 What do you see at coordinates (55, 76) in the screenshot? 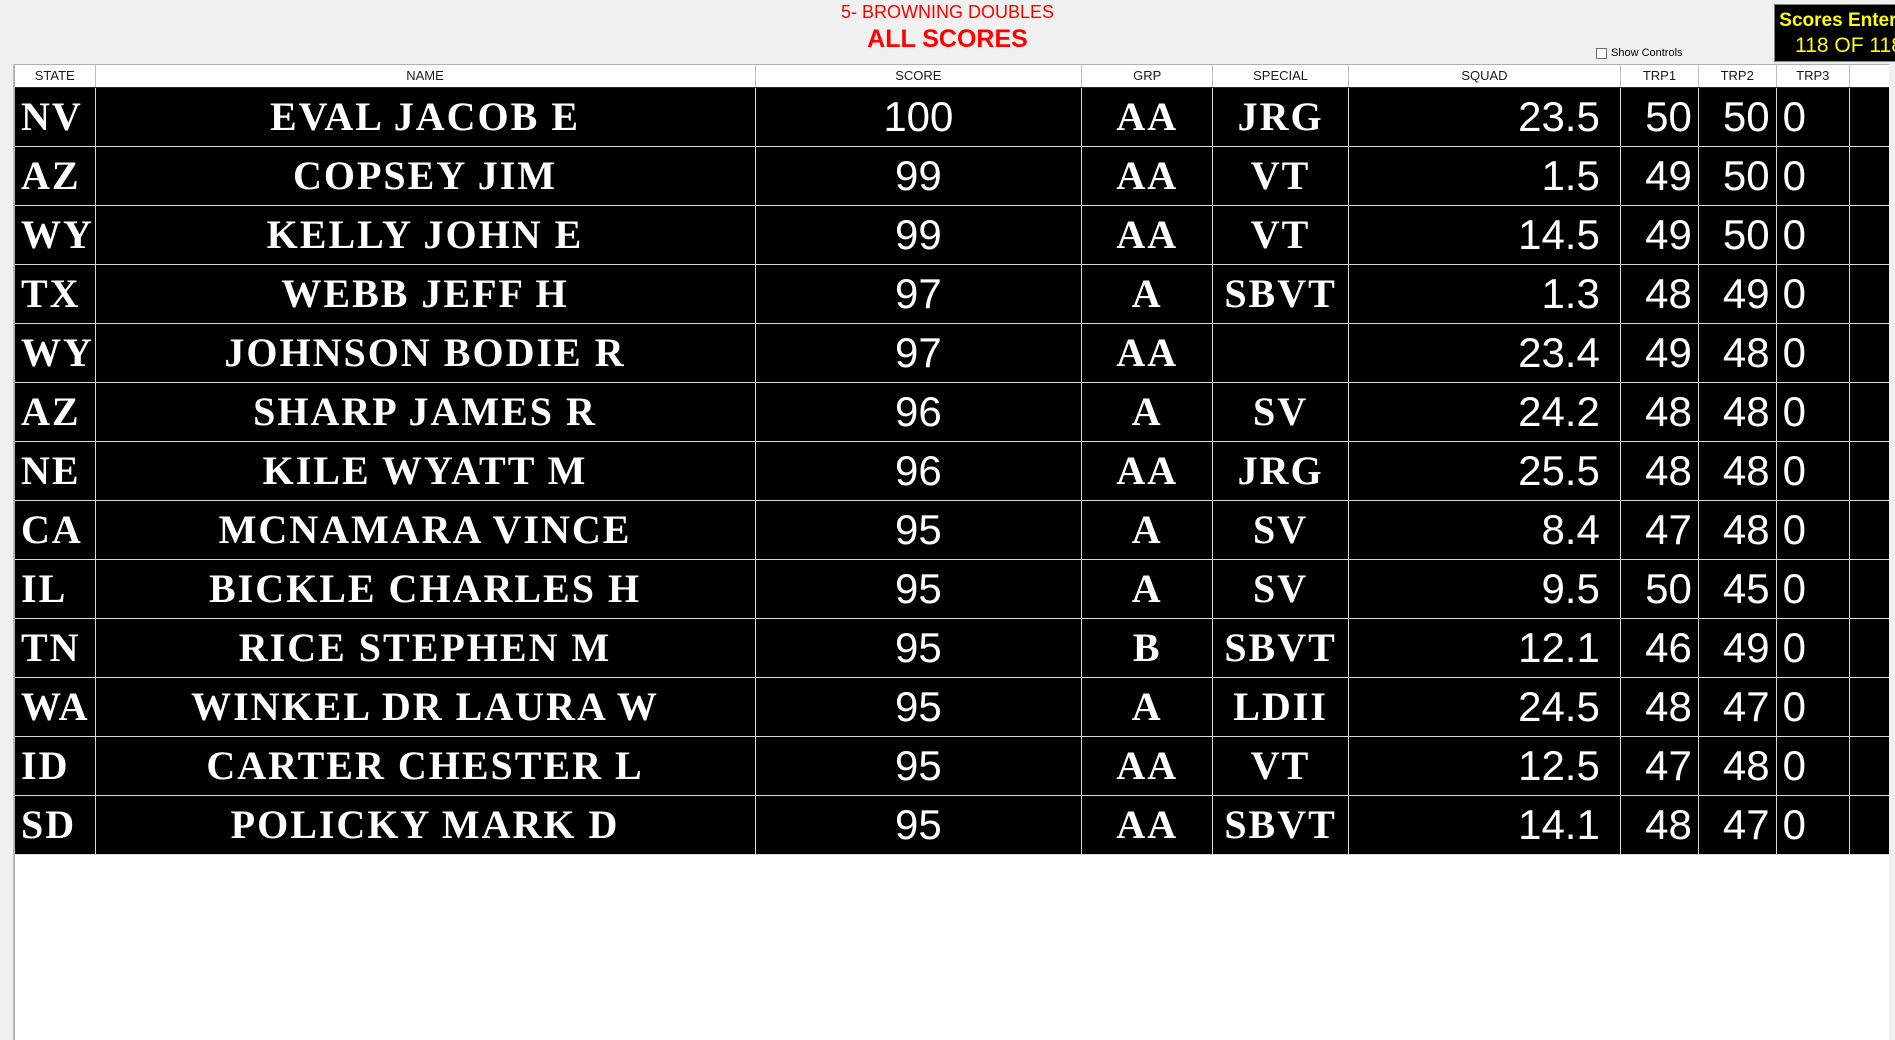
I see `col-header-state: STATE` at bounding box center [55, 76].